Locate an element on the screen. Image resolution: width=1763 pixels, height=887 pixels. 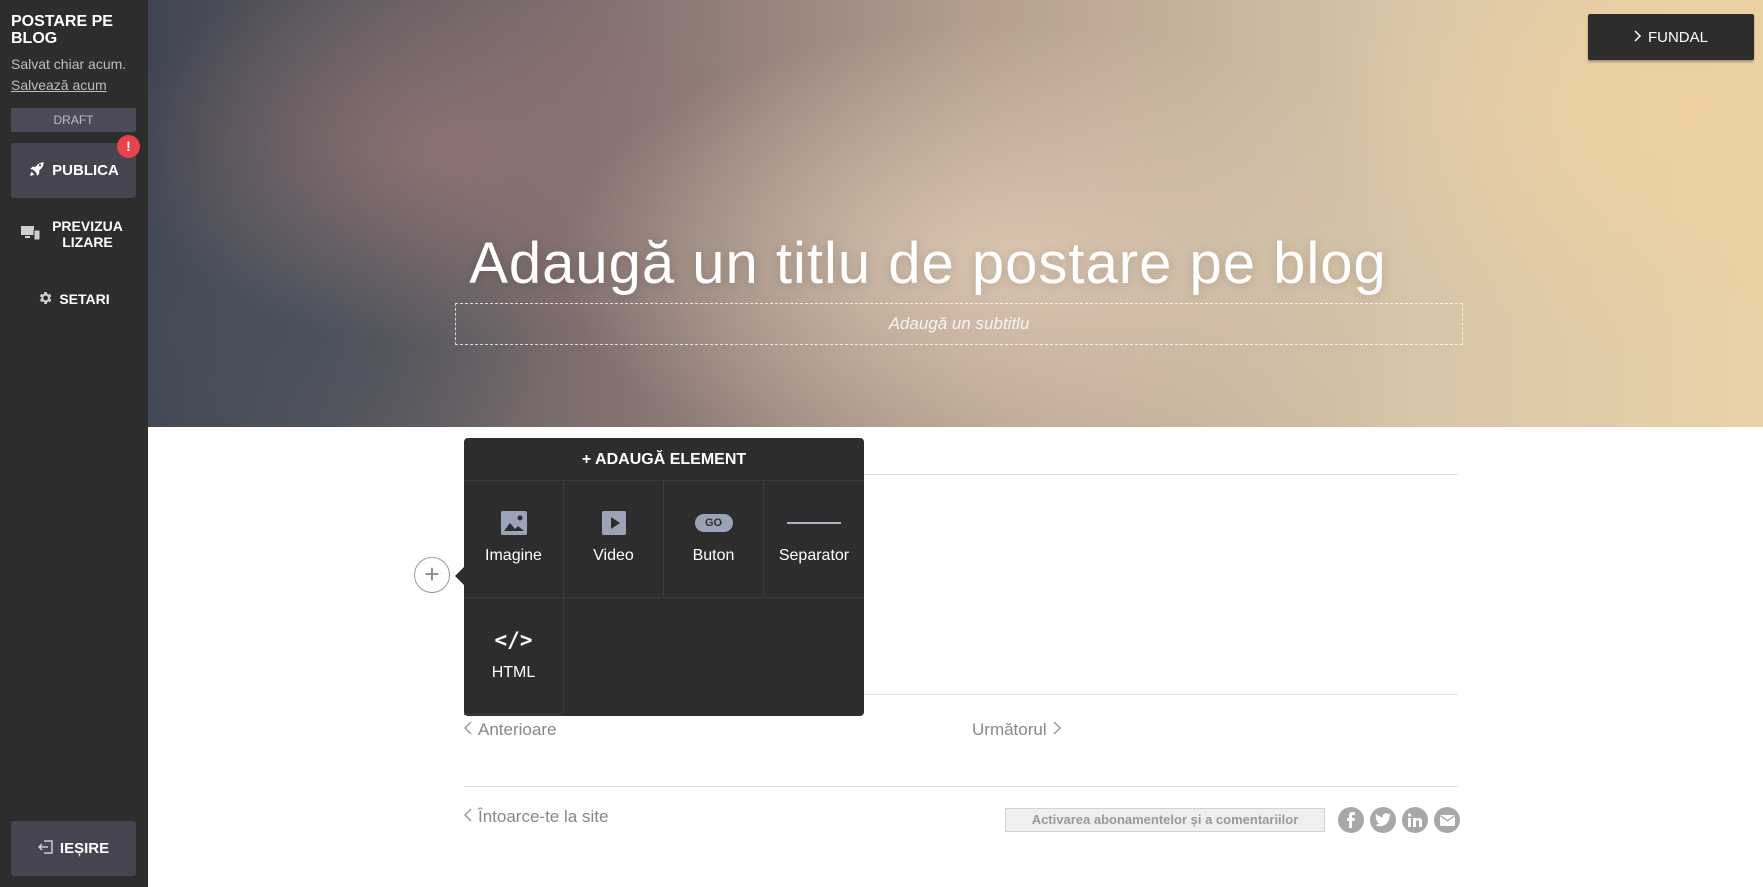
video-play-icon is located at coordinates (613, 523).